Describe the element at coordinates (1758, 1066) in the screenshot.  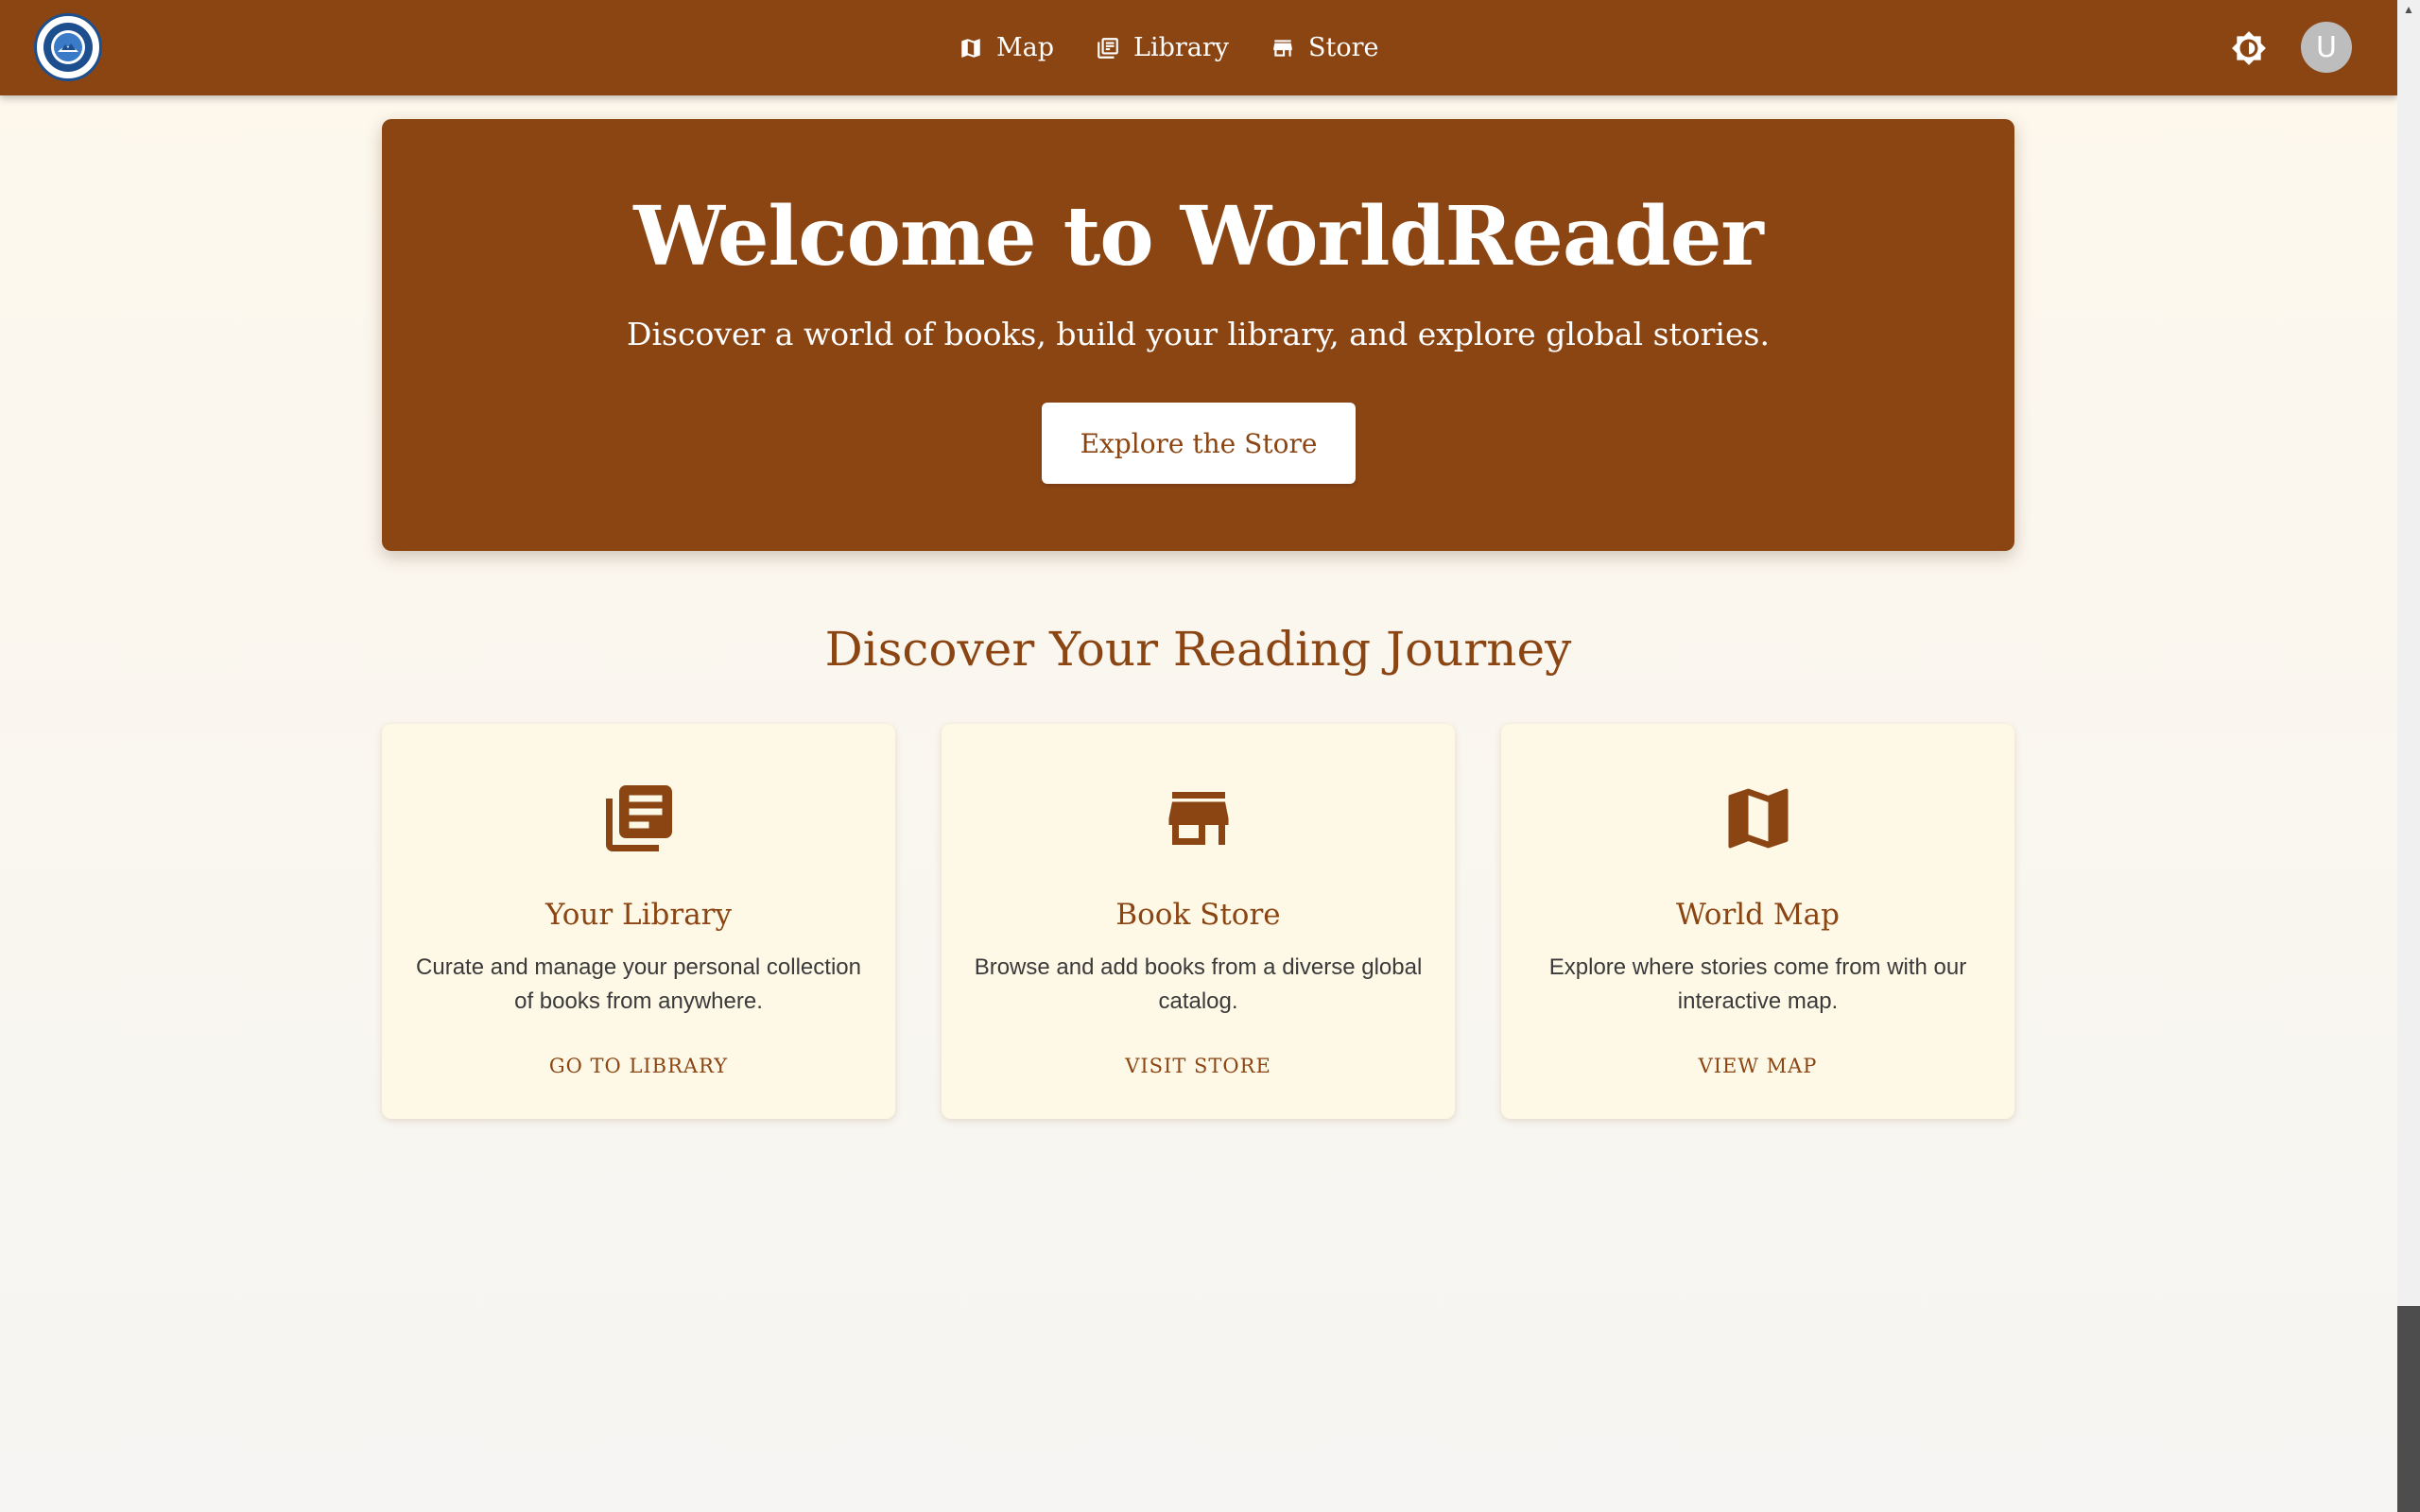
I see `view-map-link: VIEW MAP` at that location.